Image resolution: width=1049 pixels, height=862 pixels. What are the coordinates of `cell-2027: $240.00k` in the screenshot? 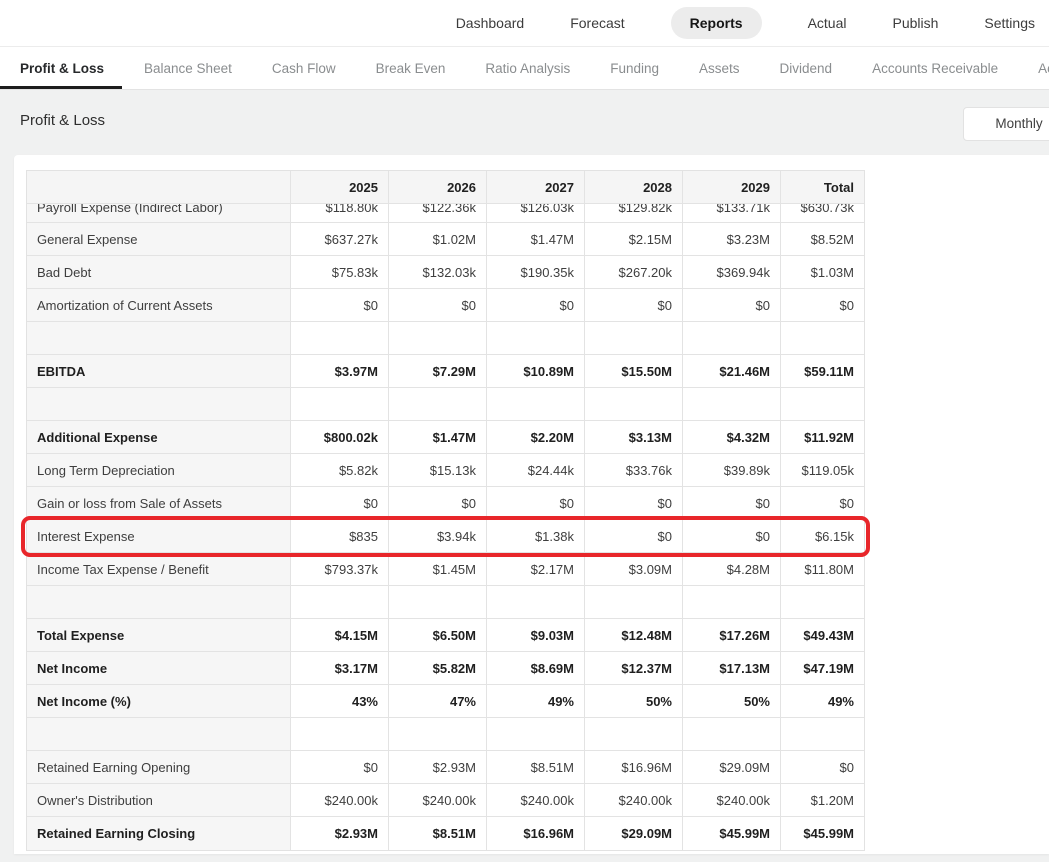 It's located at (536, 800).